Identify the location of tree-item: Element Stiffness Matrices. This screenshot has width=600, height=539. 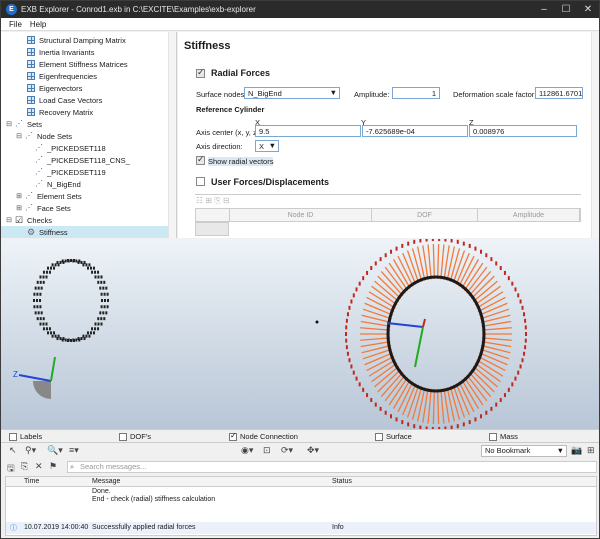
(84, 64).